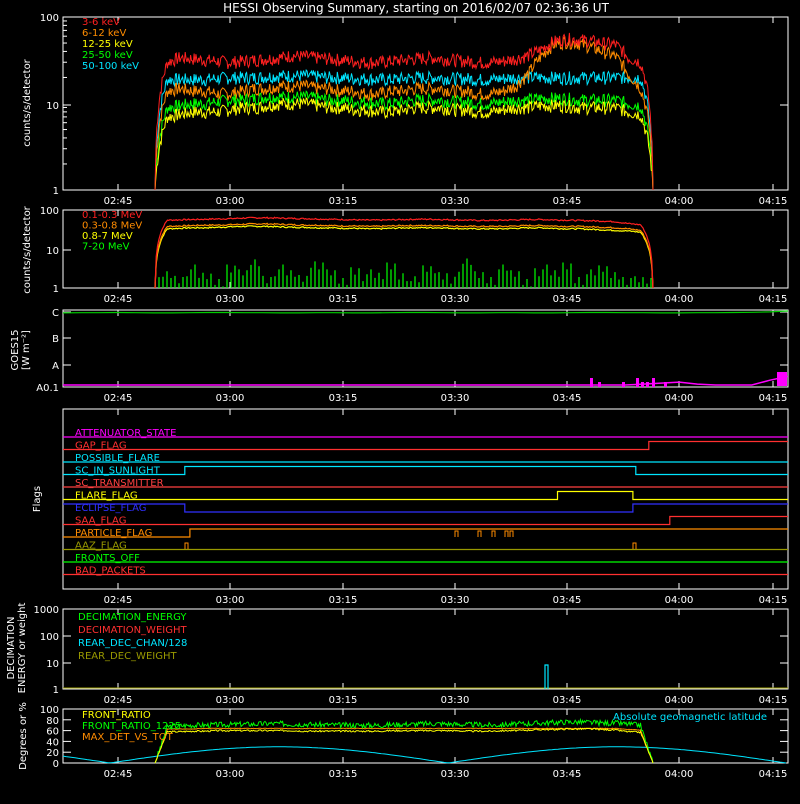 The image size is (800, 804). I want to click on decimation-ytick-label: 10, so click(52, 664).